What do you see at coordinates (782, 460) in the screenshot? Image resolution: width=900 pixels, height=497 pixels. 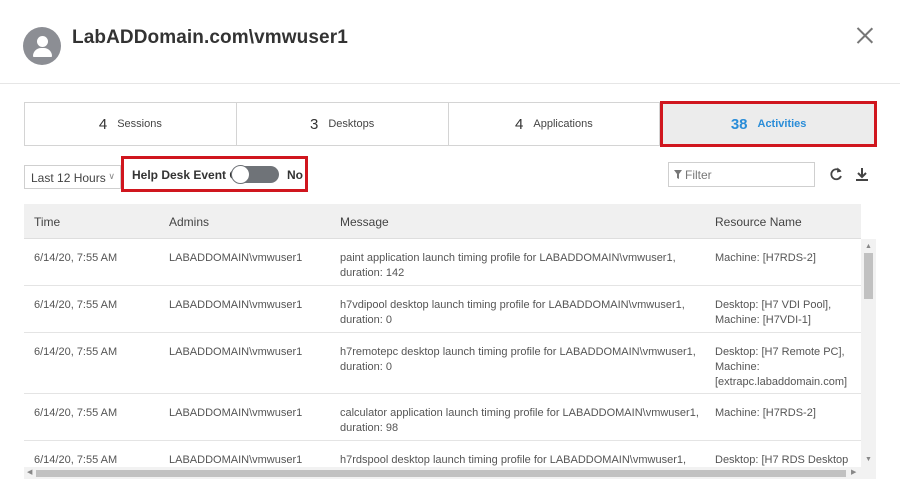 I see `cell-resource: Desktop: [H7 RDS Desktop` at bounding box center [782, 460].